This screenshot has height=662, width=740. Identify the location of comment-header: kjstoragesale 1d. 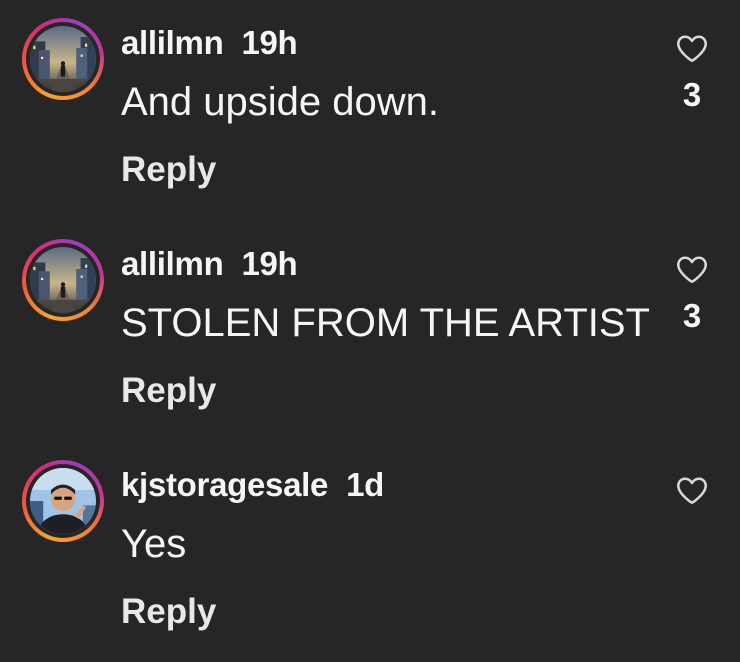
(252, 485).